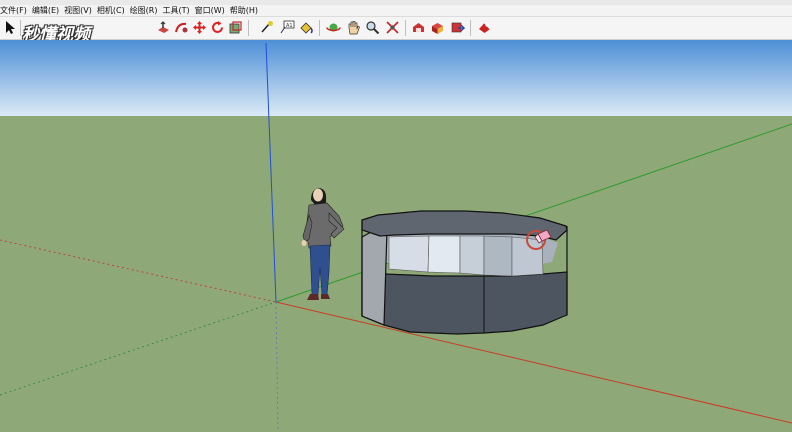 This screenshot has width=792, height=432. I want to click on paint-bucket-icon, so click(306, 28).